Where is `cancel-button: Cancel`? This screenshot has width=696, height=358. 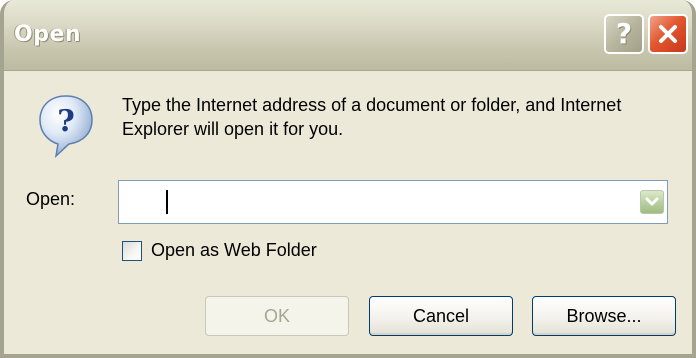 cancel-button: Cancel is located at coordinates (441, 316).